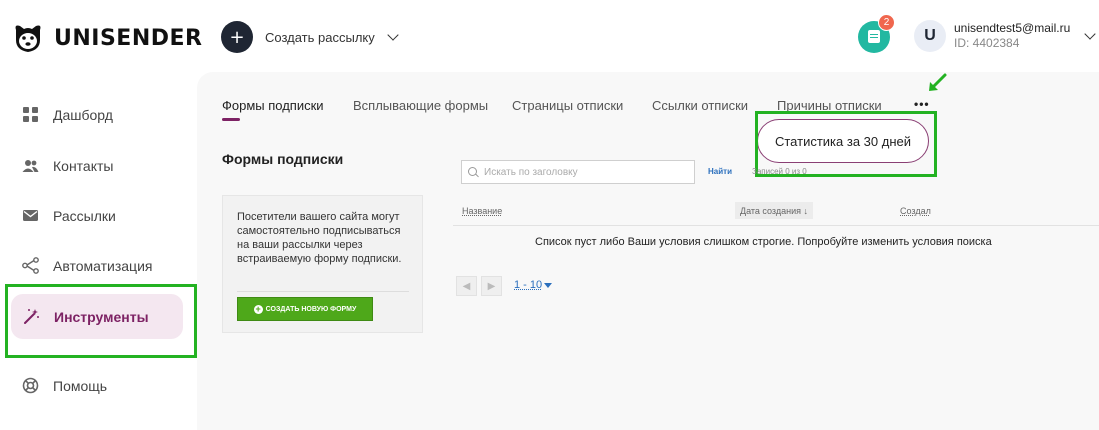 The height and width of the screenshot is (430, 1099). What do you see at coordinates (80, 385) in the screenshot?
I see `sidebar-item-label: Помощь` at bounding box center [80, 385].